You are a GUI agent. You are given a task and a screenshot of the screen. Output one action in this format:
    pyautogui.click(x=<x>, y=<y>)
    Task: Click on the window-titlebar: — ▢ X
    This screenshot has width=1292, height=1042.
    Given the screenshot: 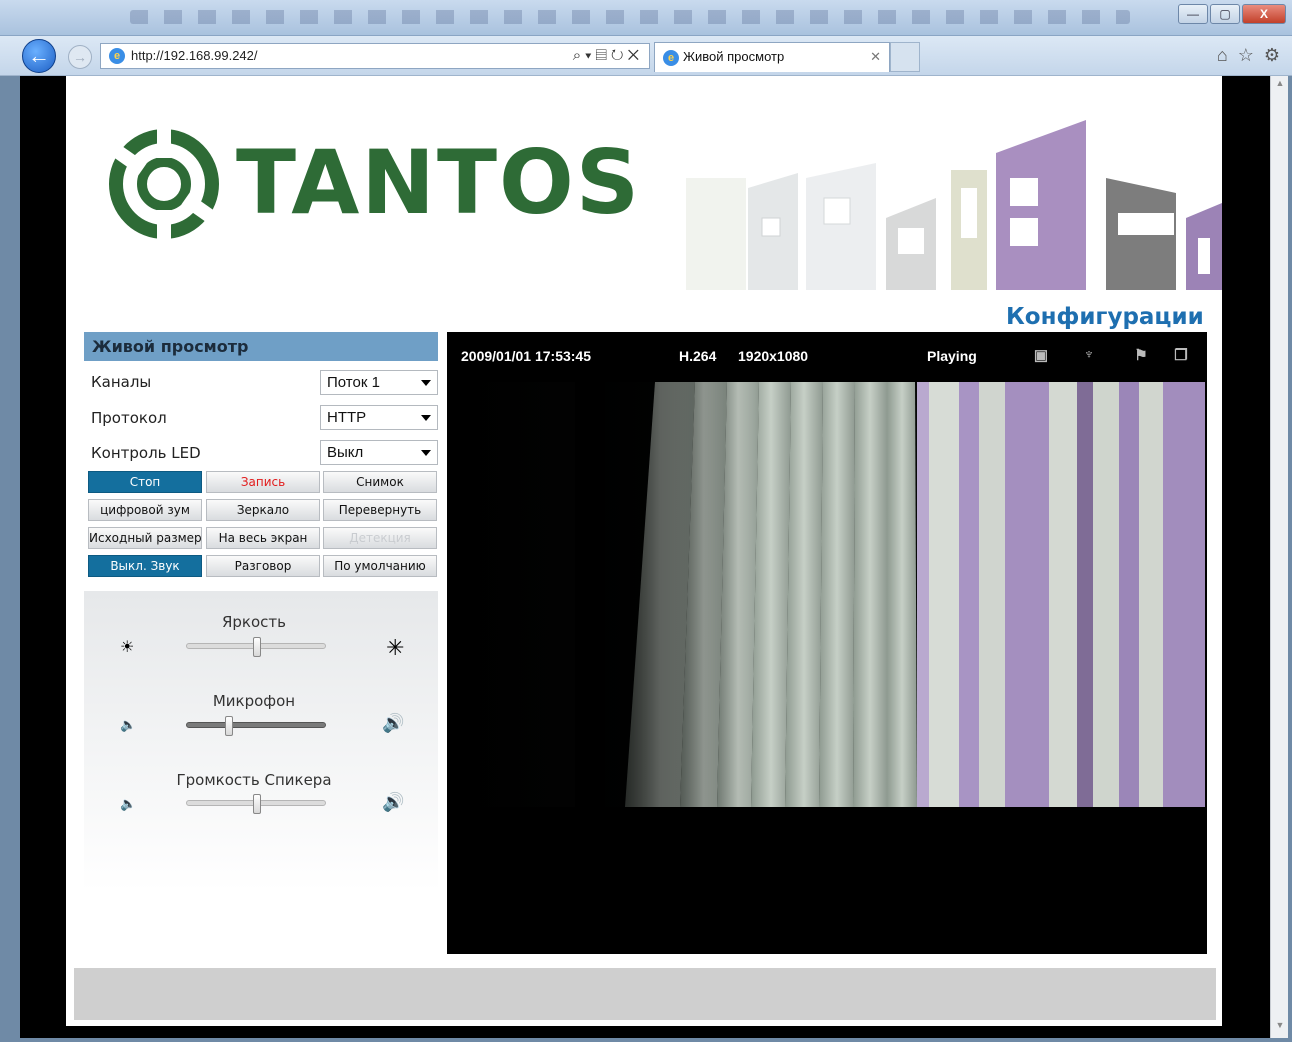 What is the action you would take?
    pyautogui.click(x=646, y=18)
    